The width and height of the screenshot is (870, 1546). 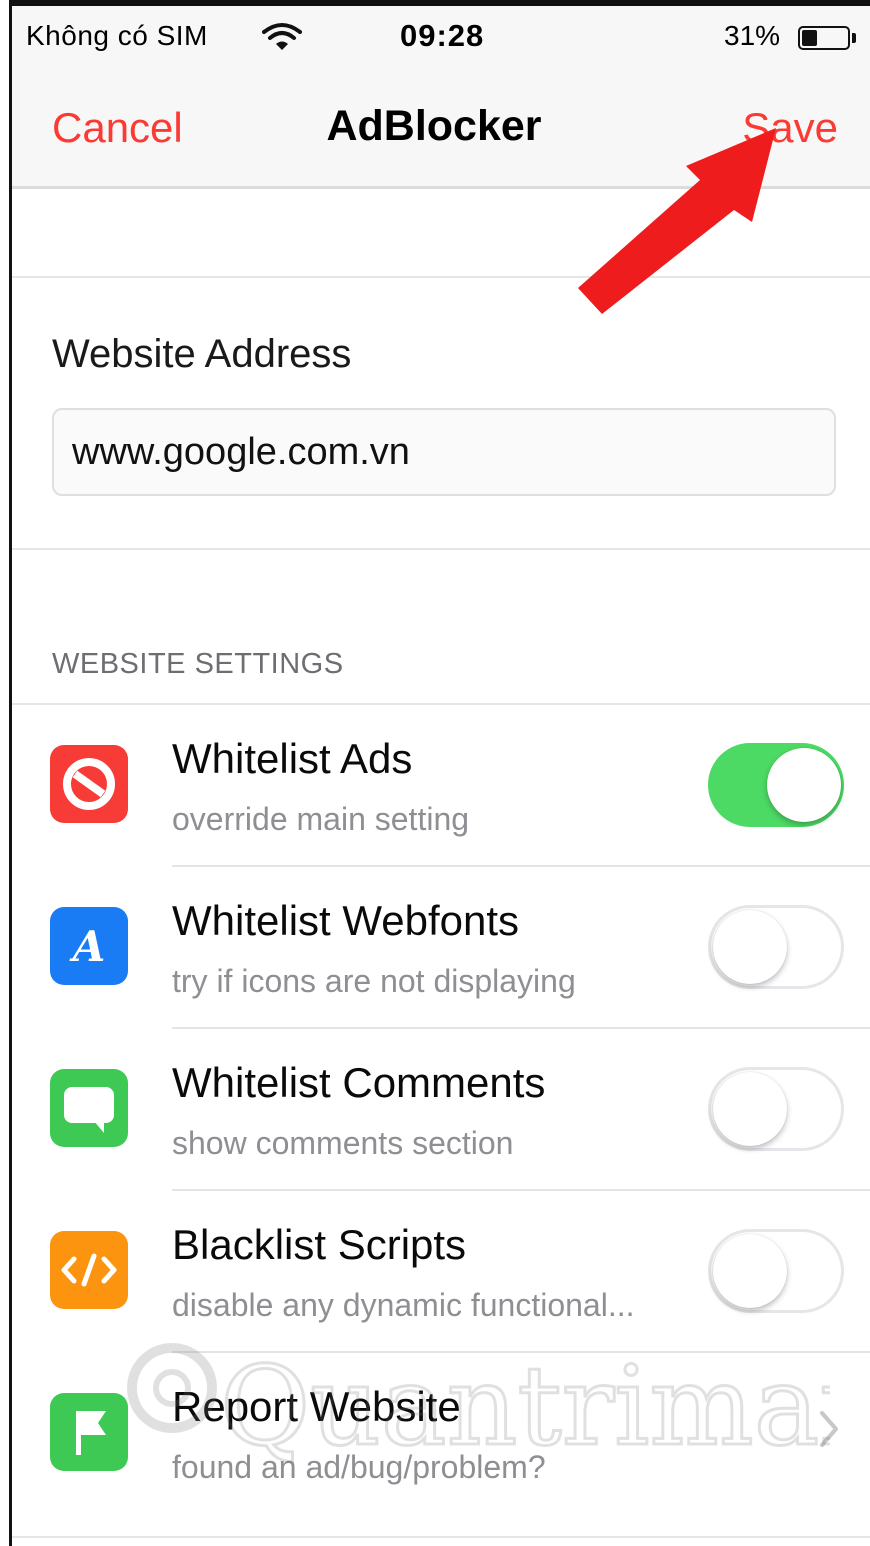 I want to click on screenshot-border-left, so click(x=6, y=773).